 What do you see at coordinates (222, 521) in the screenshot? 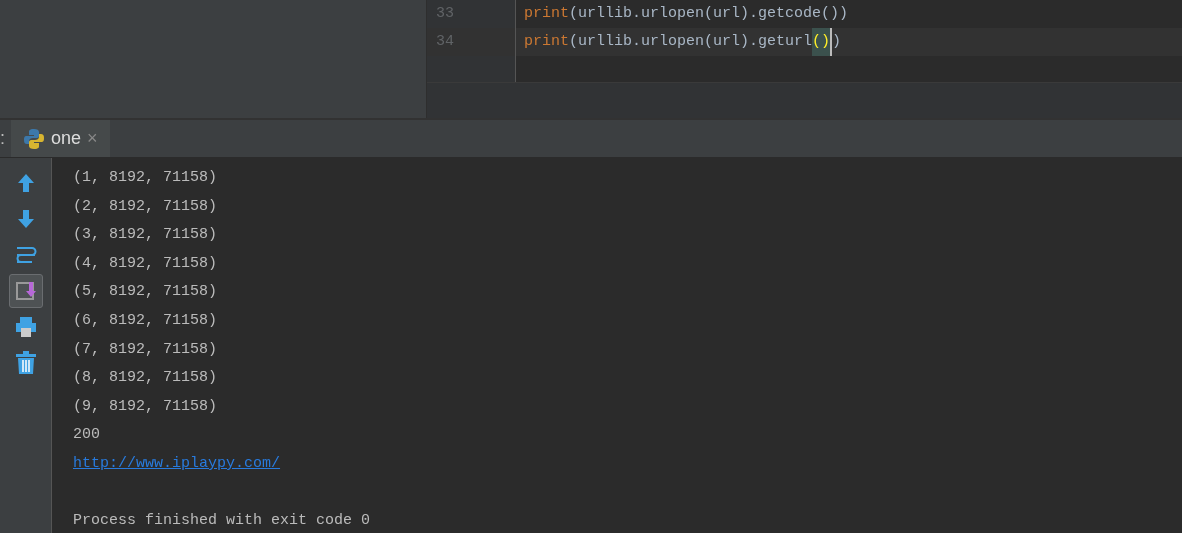
I see `exit-message: Process finished with exit code 0` at bounding box center [222, 521].